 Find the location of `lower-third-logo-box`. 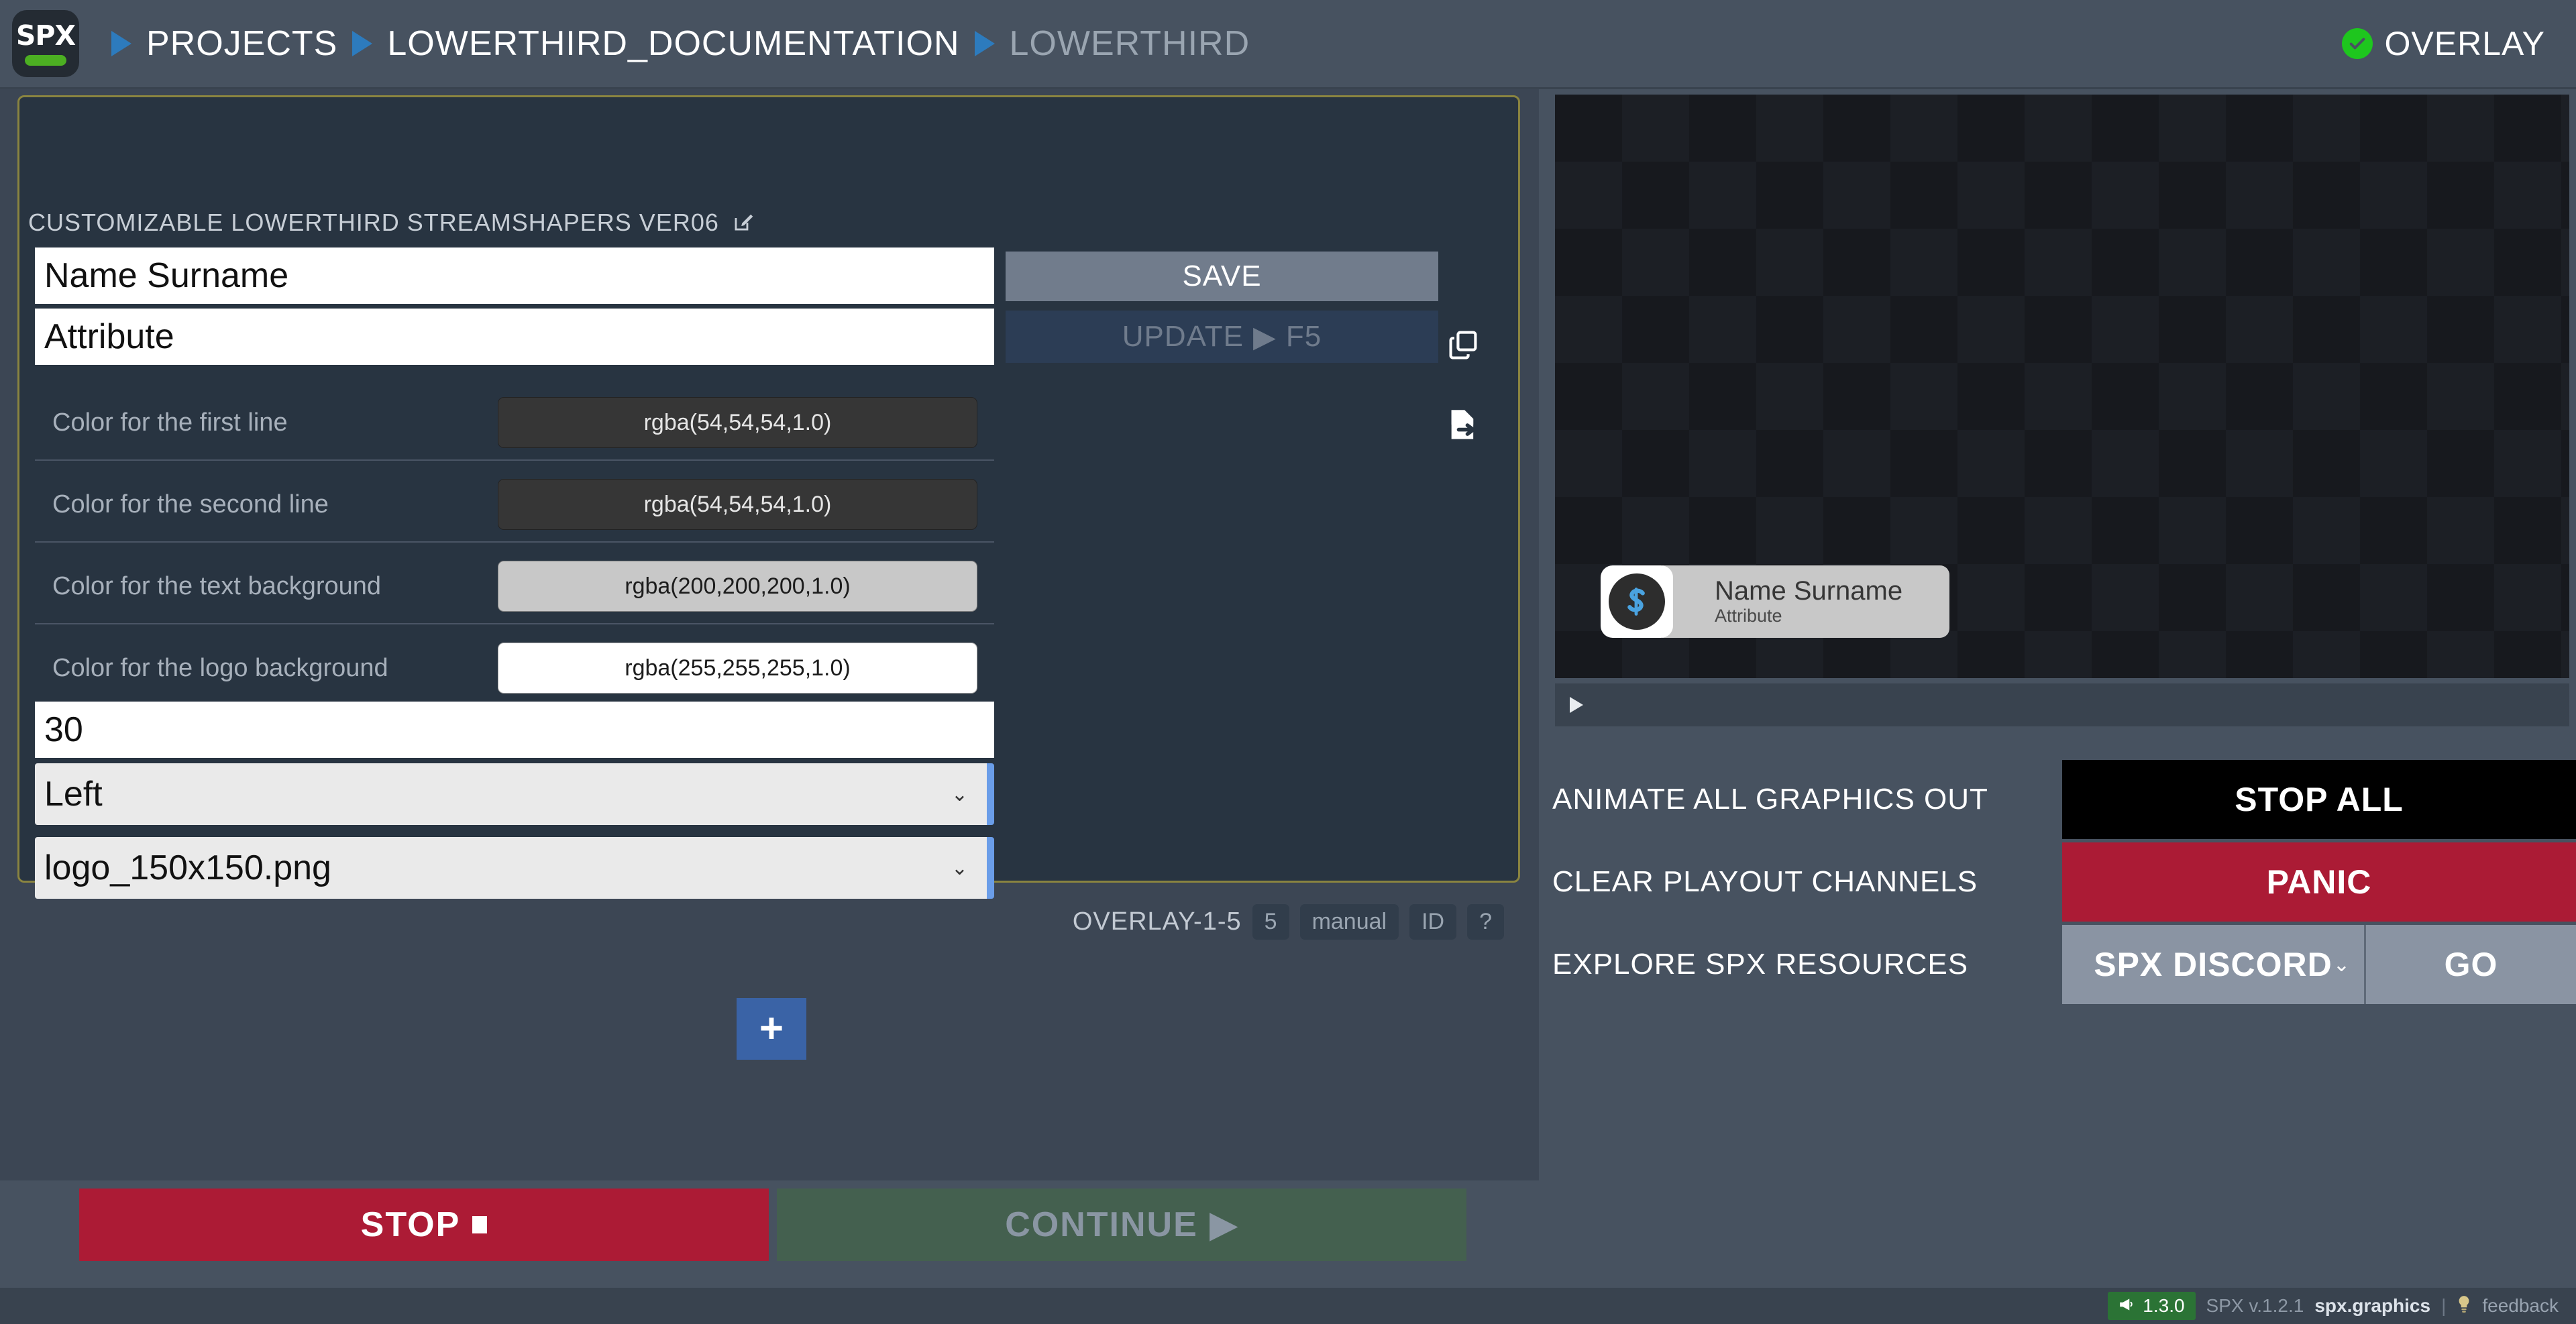

lower-third-logo-box is located at coordinates (1637, 601).